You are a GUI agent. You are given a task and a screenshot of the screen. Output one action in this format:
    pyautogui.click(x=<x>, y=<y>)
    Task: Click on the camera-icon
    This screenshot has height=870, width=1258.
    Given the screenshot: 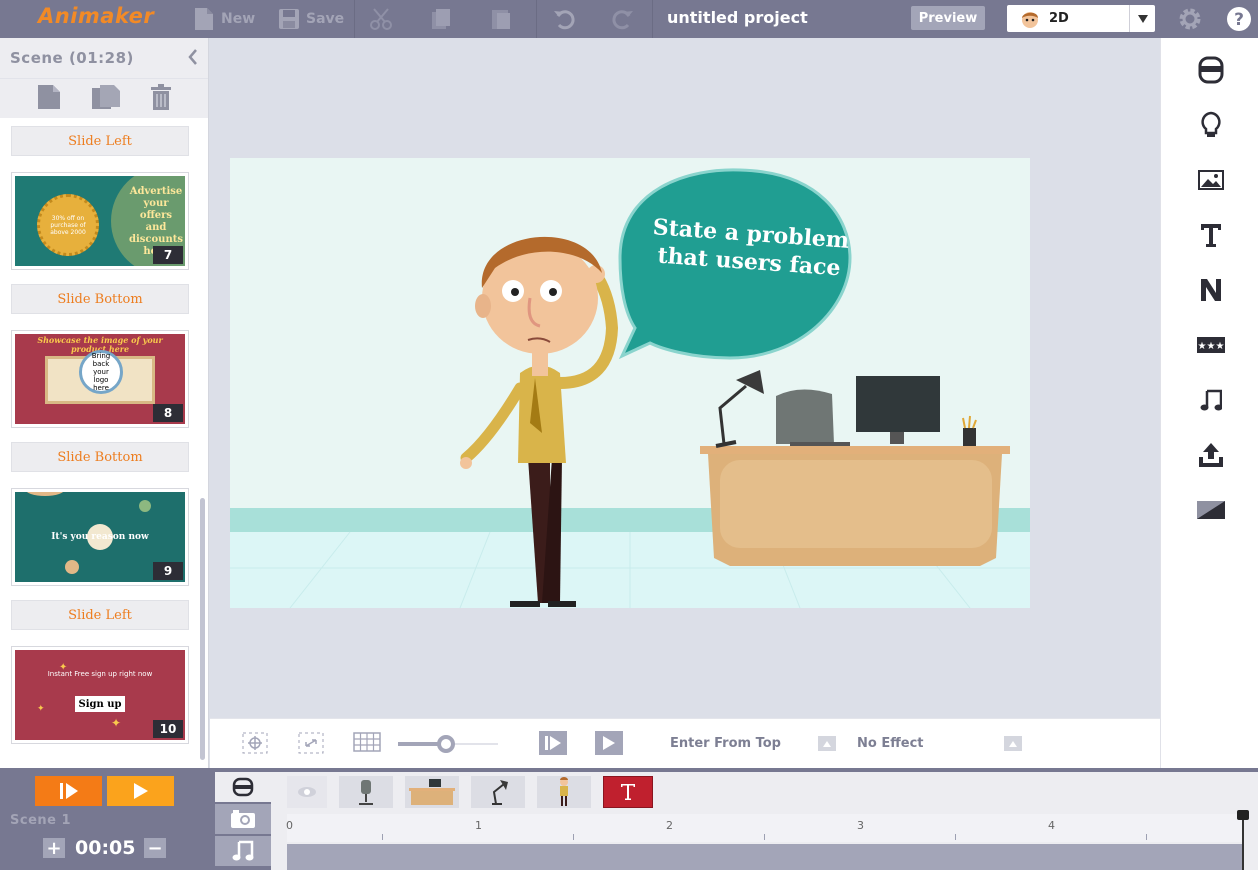 What is the action you would take?
    pyautogui.click(x=243, y=819)
    